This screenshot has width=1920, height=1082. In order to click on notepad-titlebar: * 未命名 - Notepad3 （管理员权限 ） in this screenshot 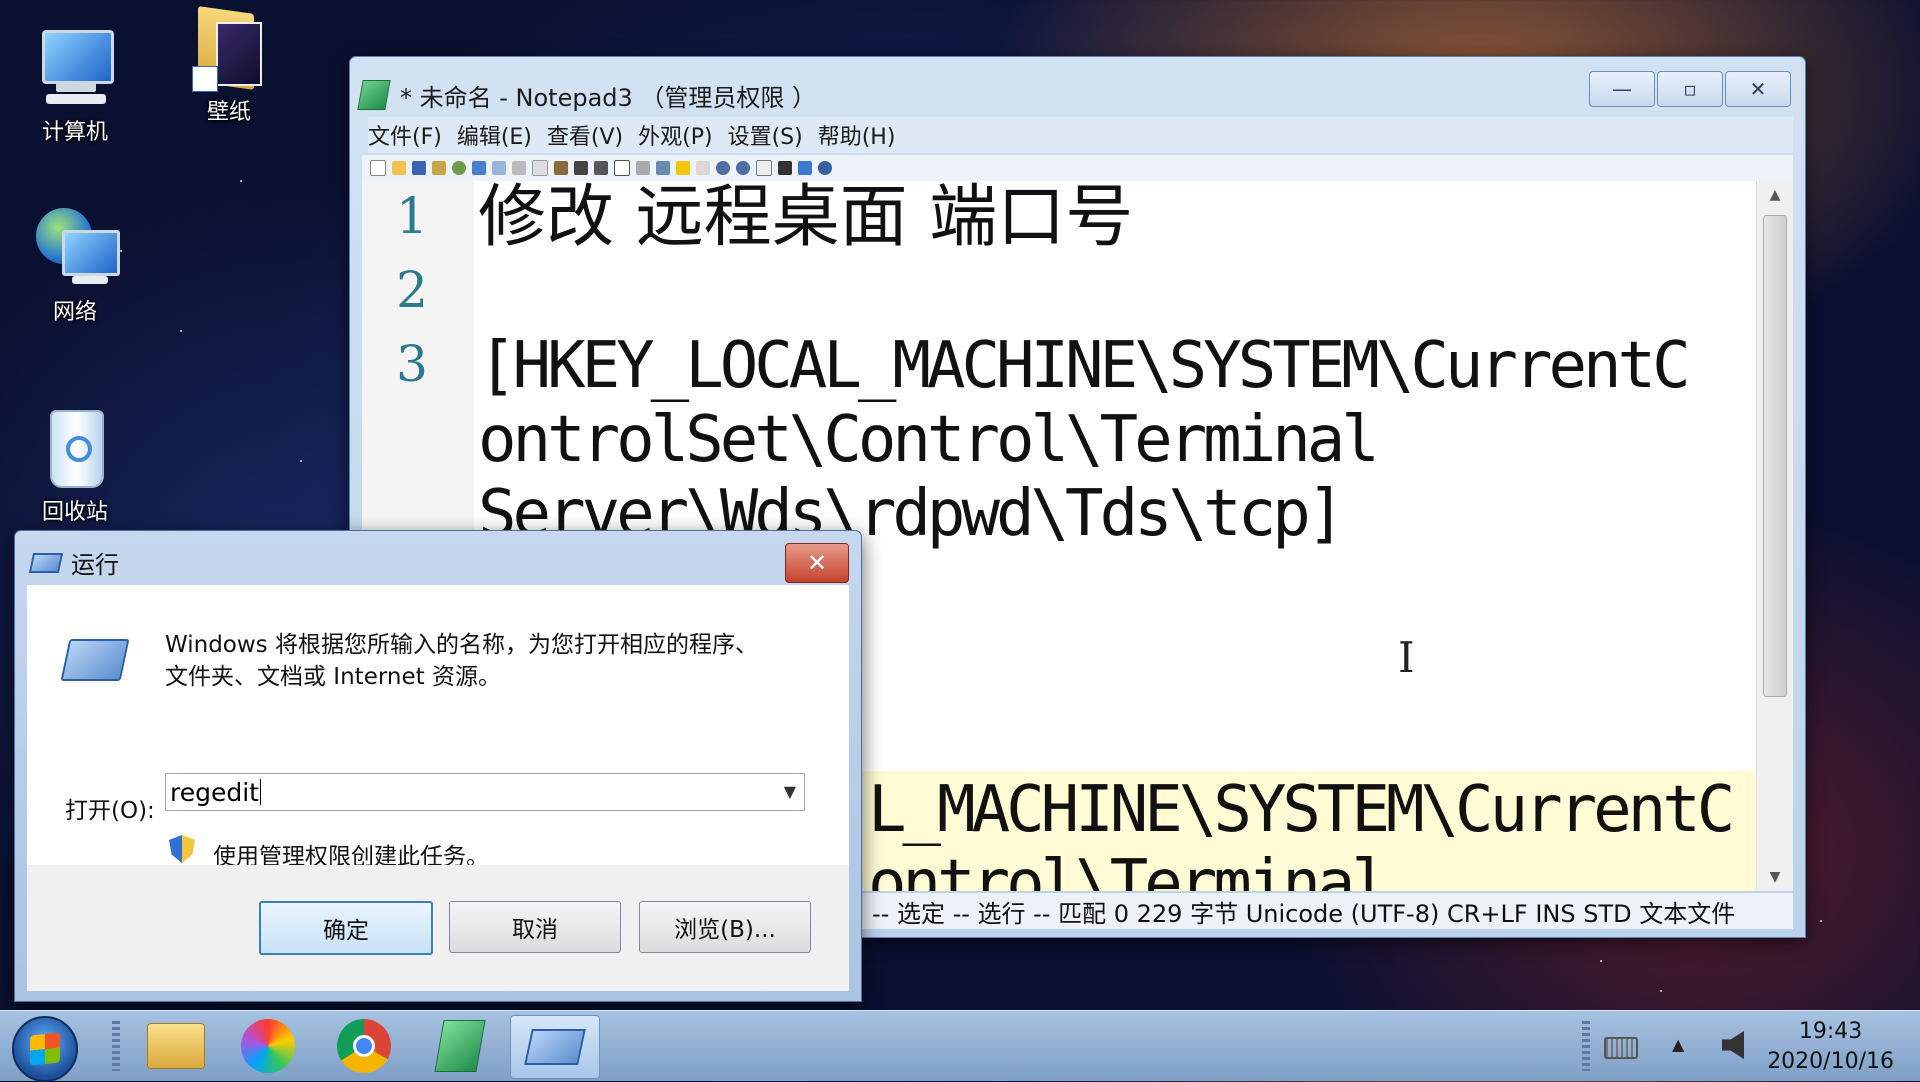, I will do `click(587, 95)`.